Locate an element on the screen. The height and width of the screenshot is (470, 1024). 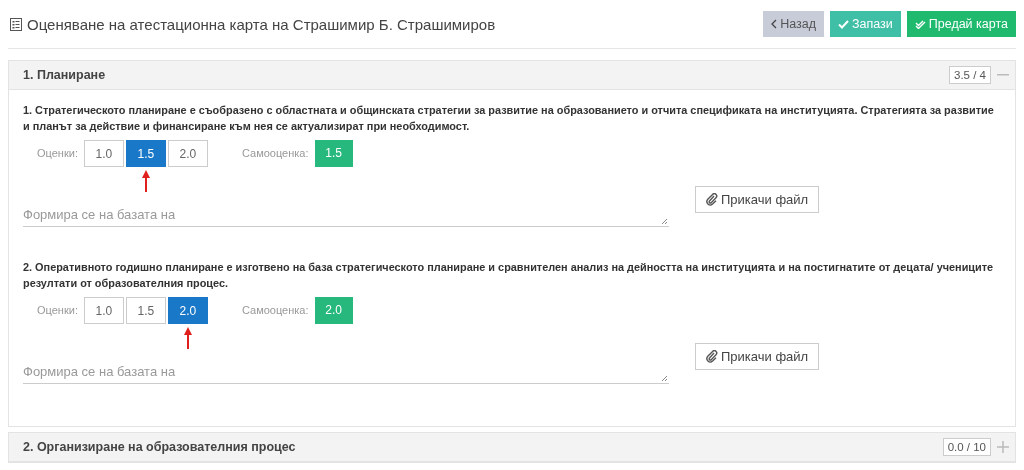
section-title: 2. Организиране на образователния процес is located at coordinates (159, 447).